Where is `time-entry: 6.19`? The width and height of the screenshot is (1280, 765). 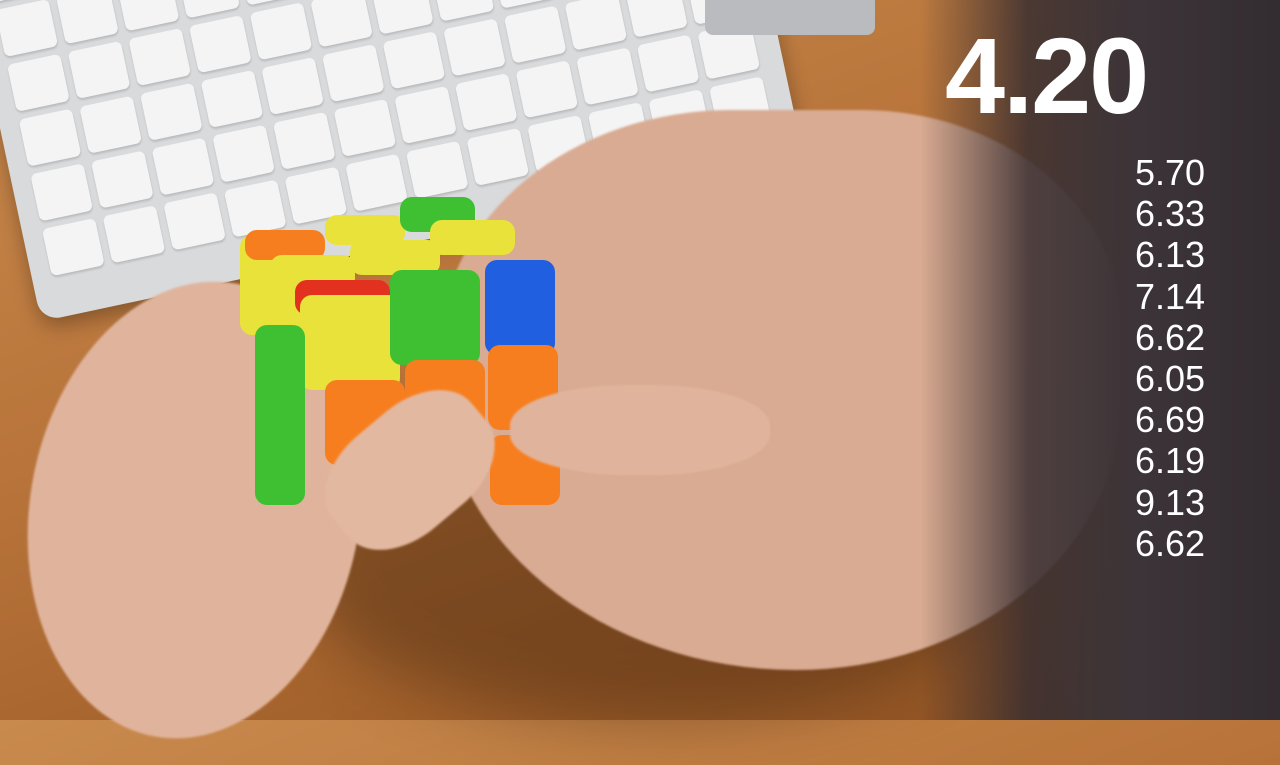
time-entry: 6.19 is located at coordinates (1170, 461).